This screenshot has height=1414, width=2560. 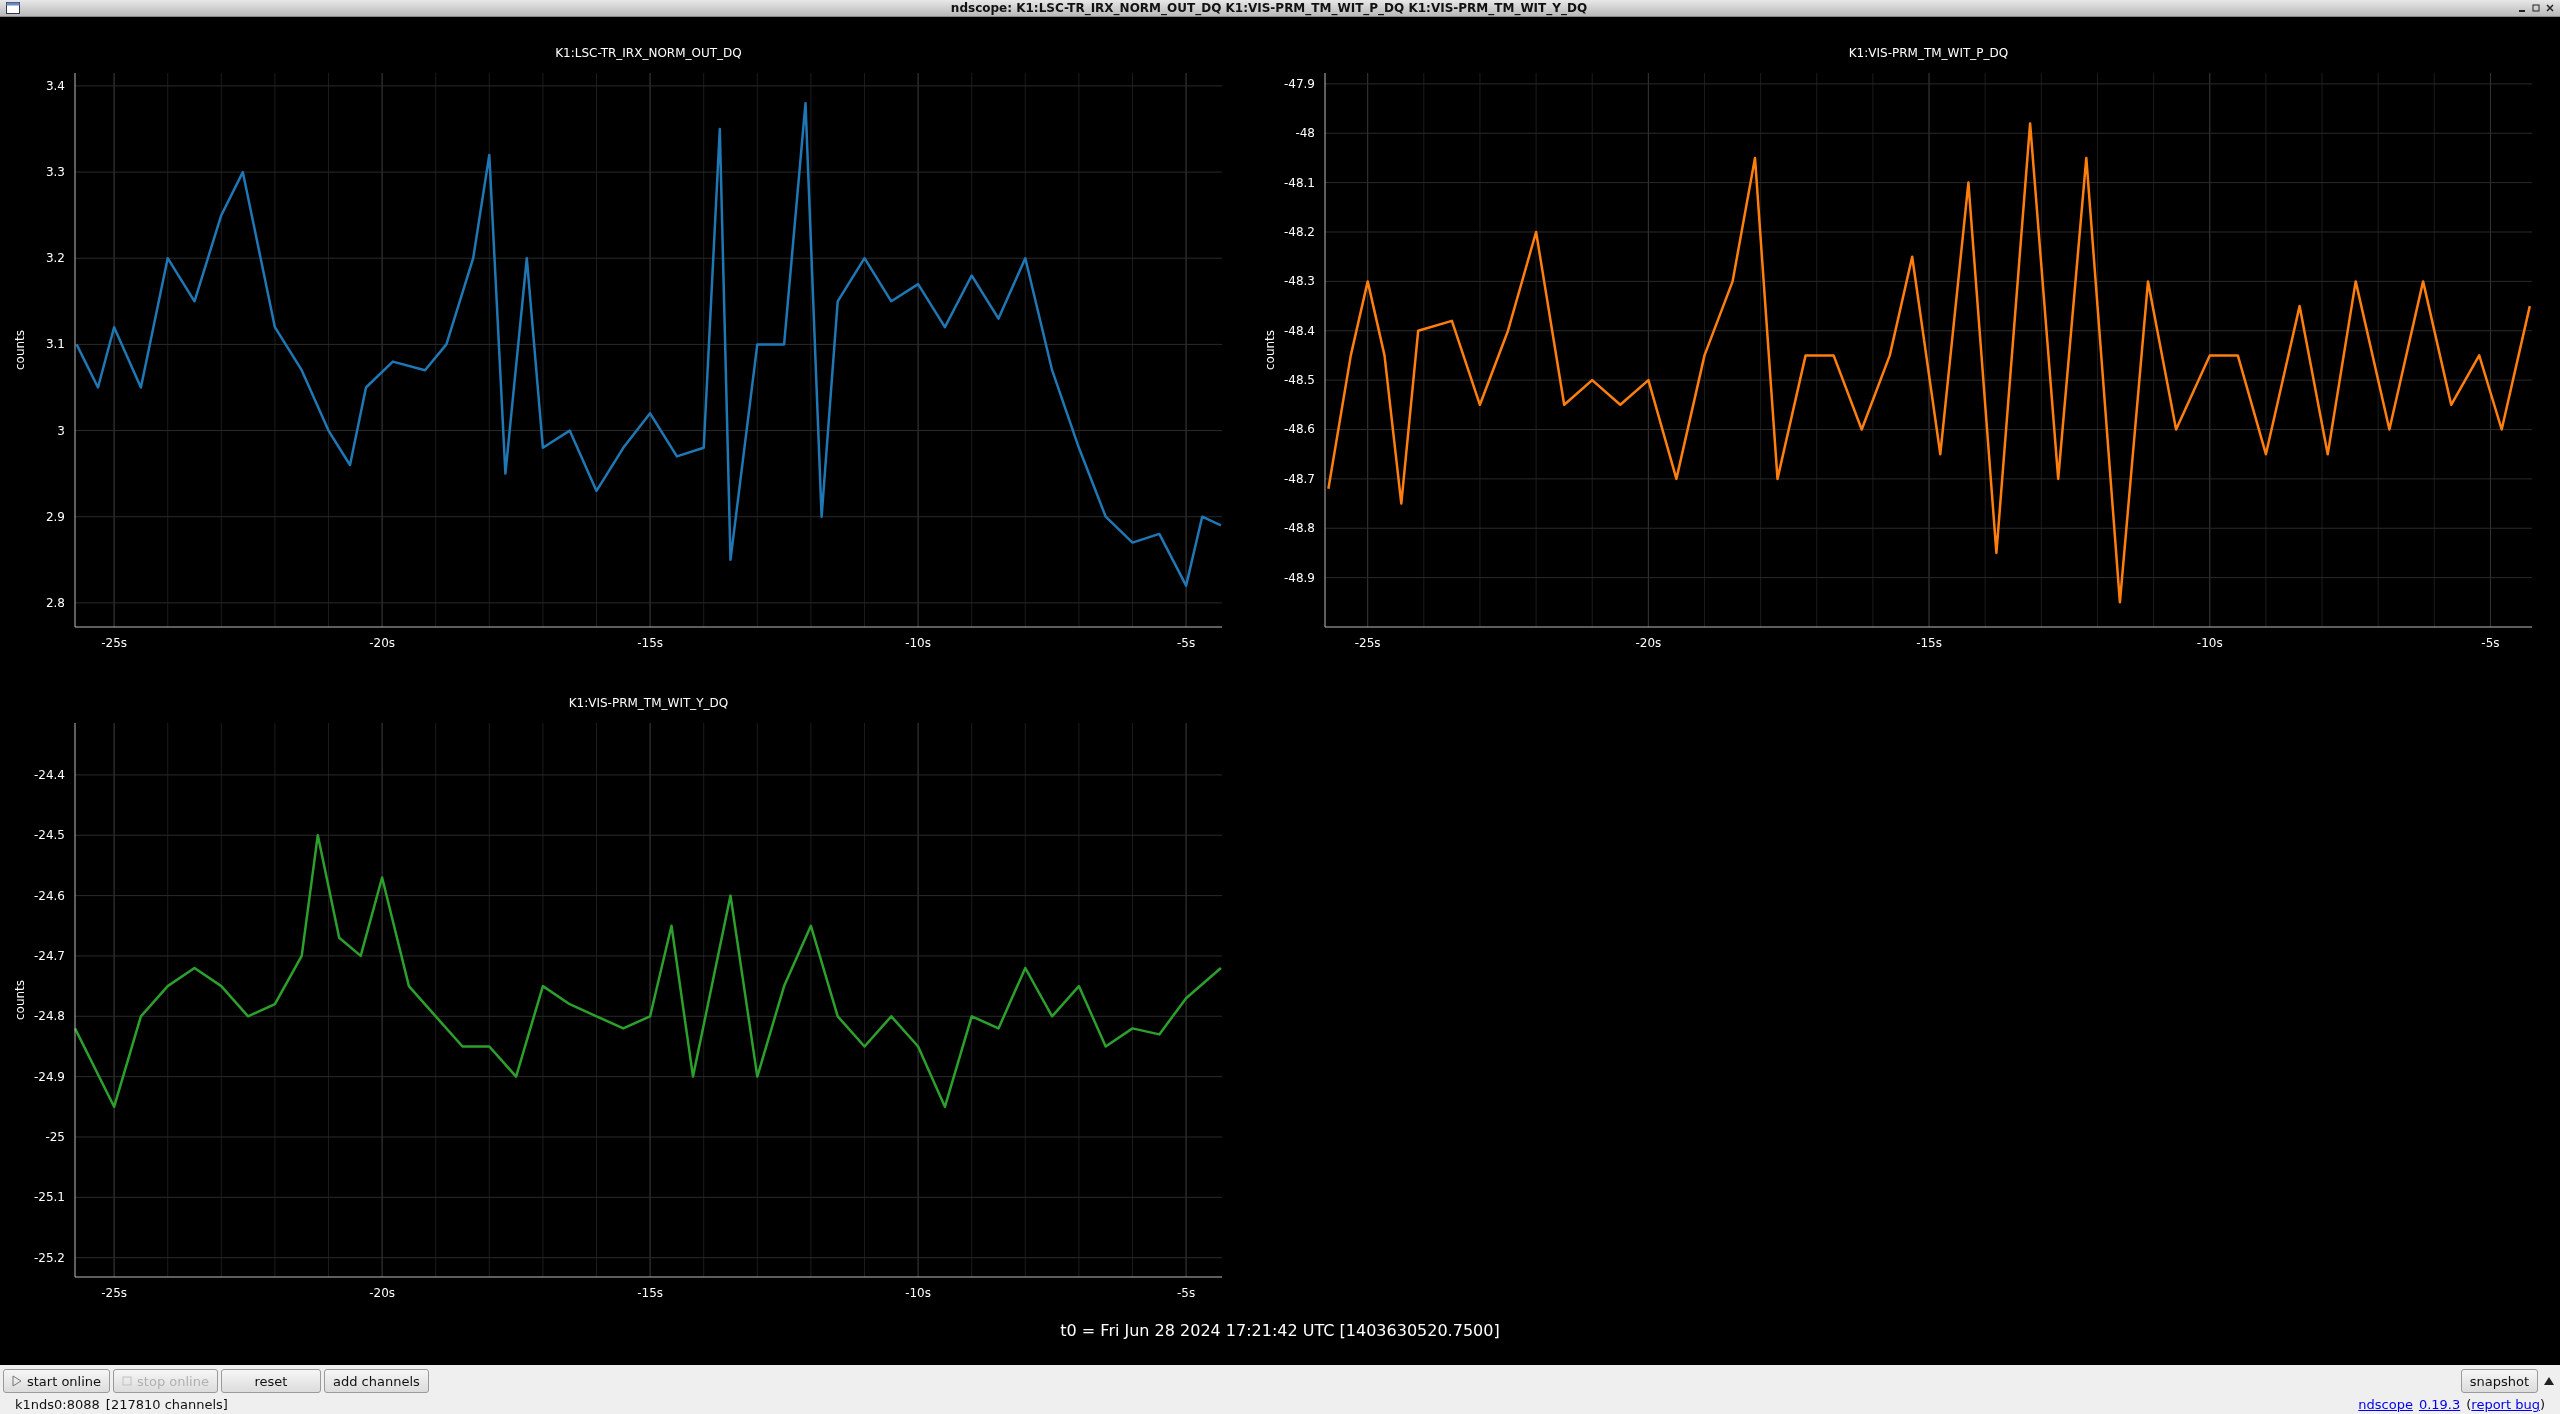 What do you see at coordinates (13, 8) in the screenshot?
I see `window-icon` at bounding box center [13, 8].